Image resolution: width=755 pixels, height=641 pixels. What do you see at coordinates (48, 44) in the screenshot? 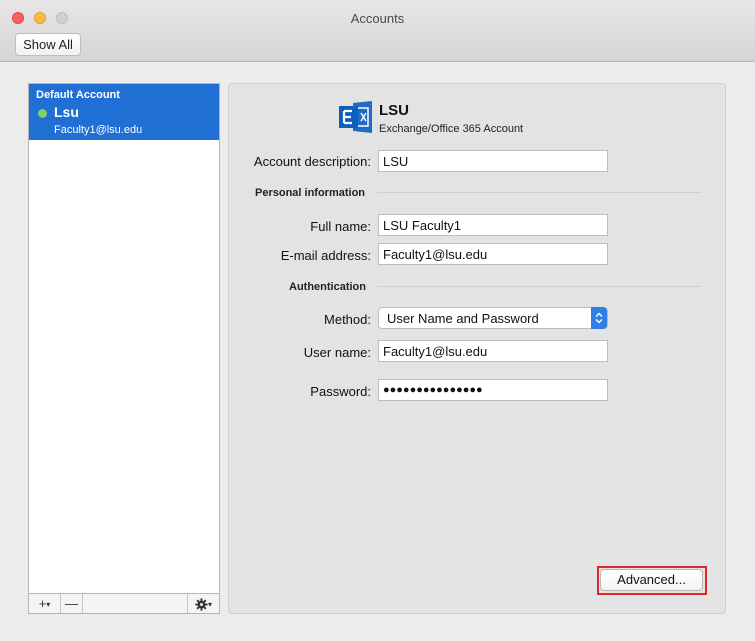
I see `show-all-button: Show All` at bounding box center [48, 44].